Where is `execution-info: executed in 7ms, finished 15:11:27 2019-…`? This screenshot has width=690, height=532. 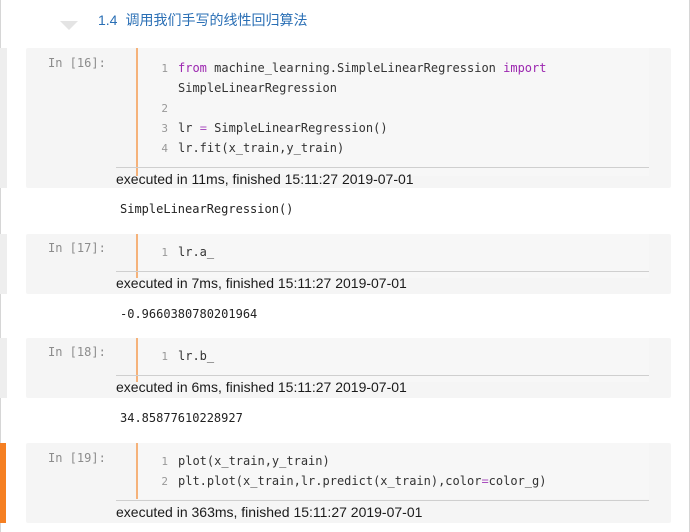
execution-info: executed in 7ms, finished 15:11:27 2019-… is located at coordinates (382, 282).